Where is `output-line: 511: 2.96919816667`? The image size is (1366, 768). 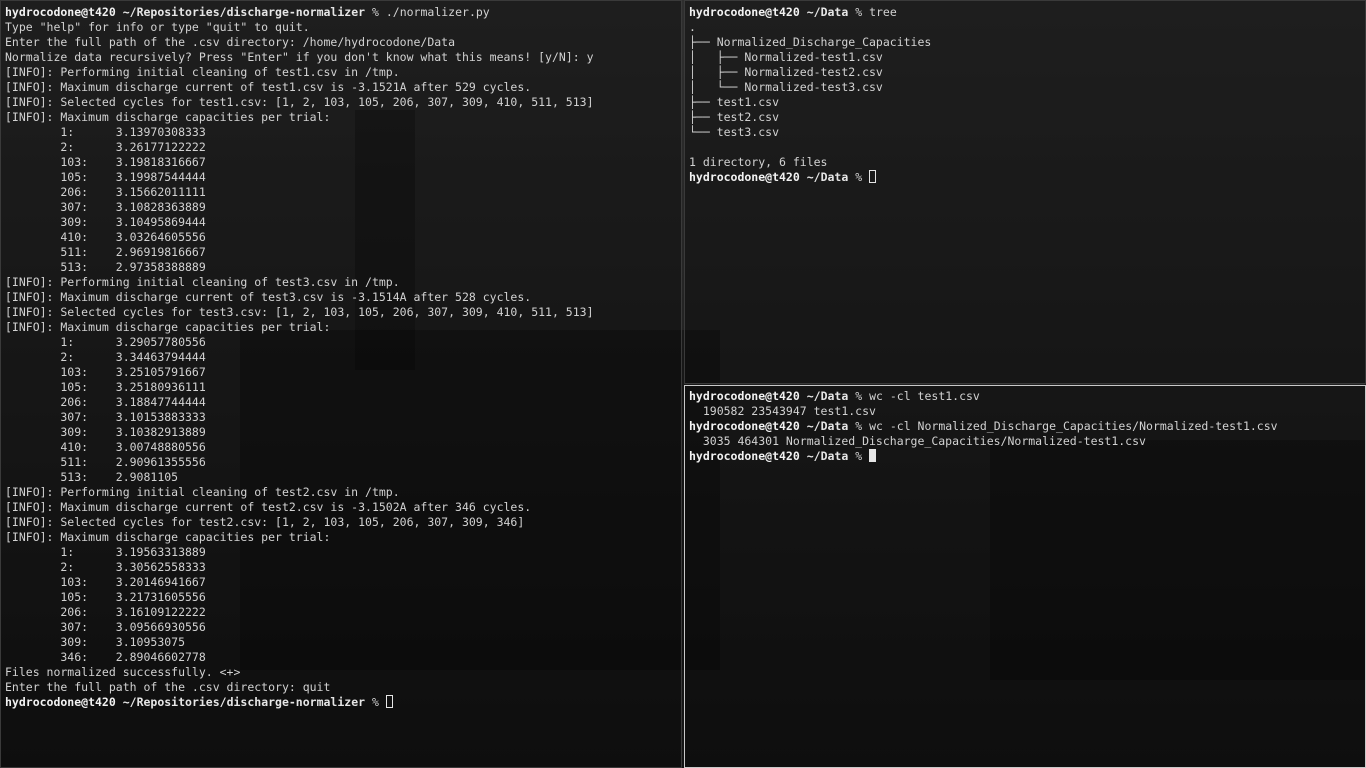
output-line: 511: 2.96919816667 is located at coordinates (105, 252).